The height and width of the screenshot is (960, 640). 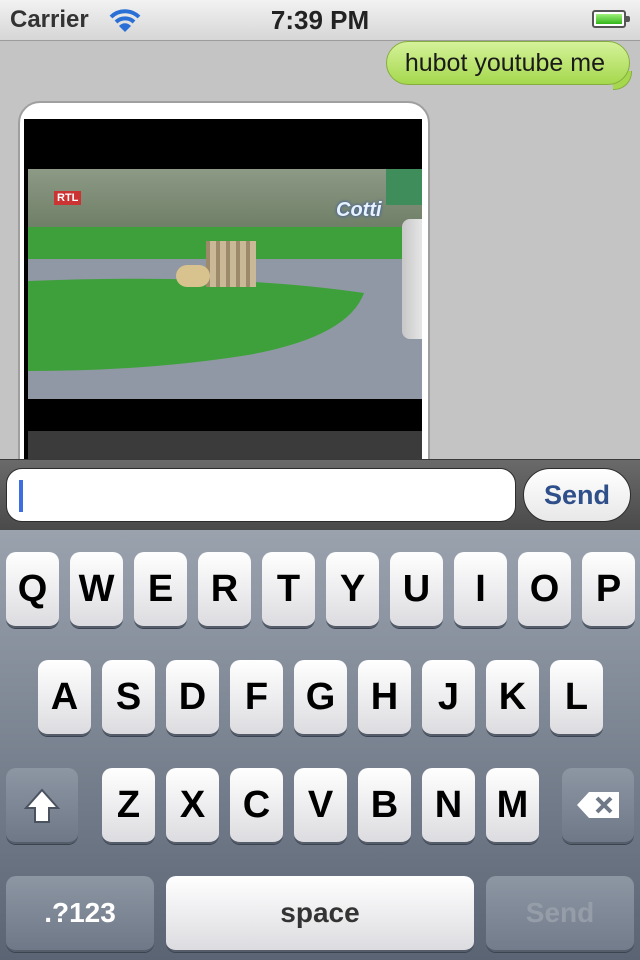 What do you see at coordinates (288, 590) in the screenshot?
I see `key-t: T` at bounding box center [288, 590].